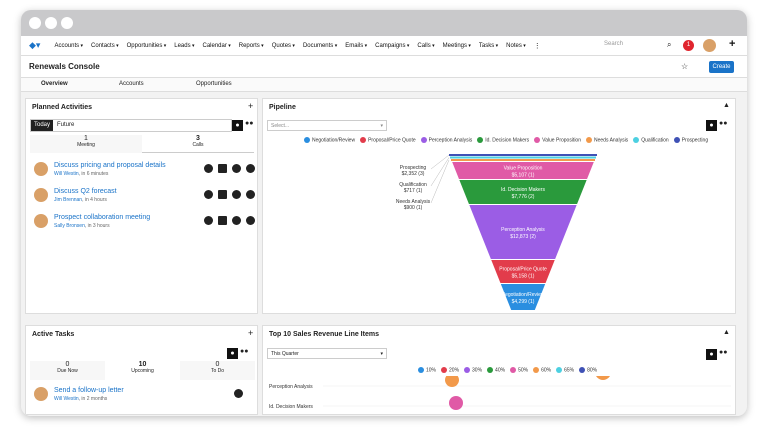 The image size is (768, 427). What do you see at coordinates (488, 46) in the screenshot?
I see `nav-item: Tasks` at bounding box center [488, 46].